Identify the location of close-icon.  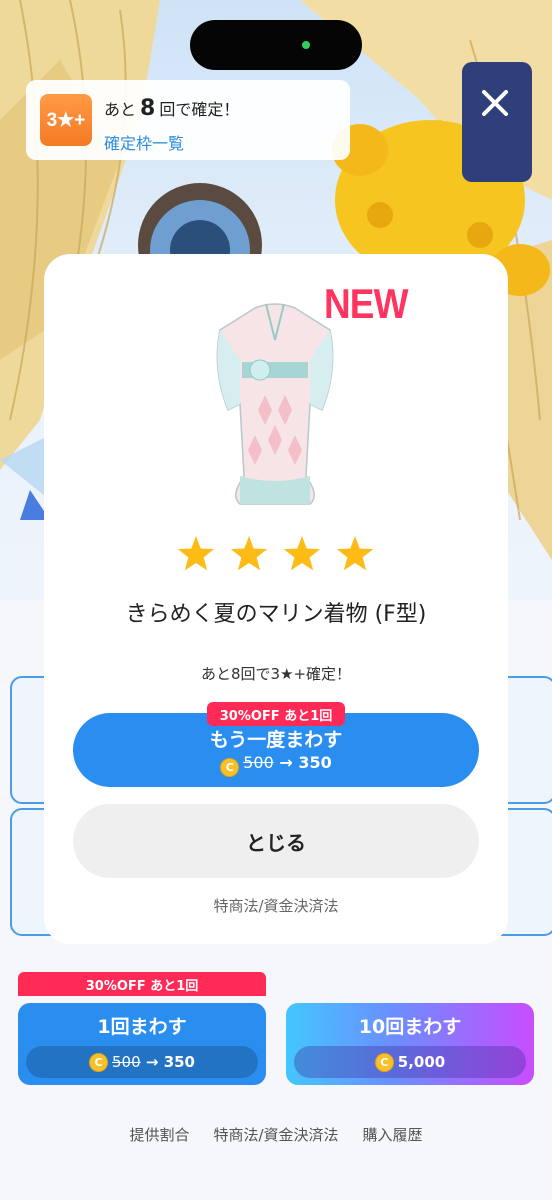
(495, 103).